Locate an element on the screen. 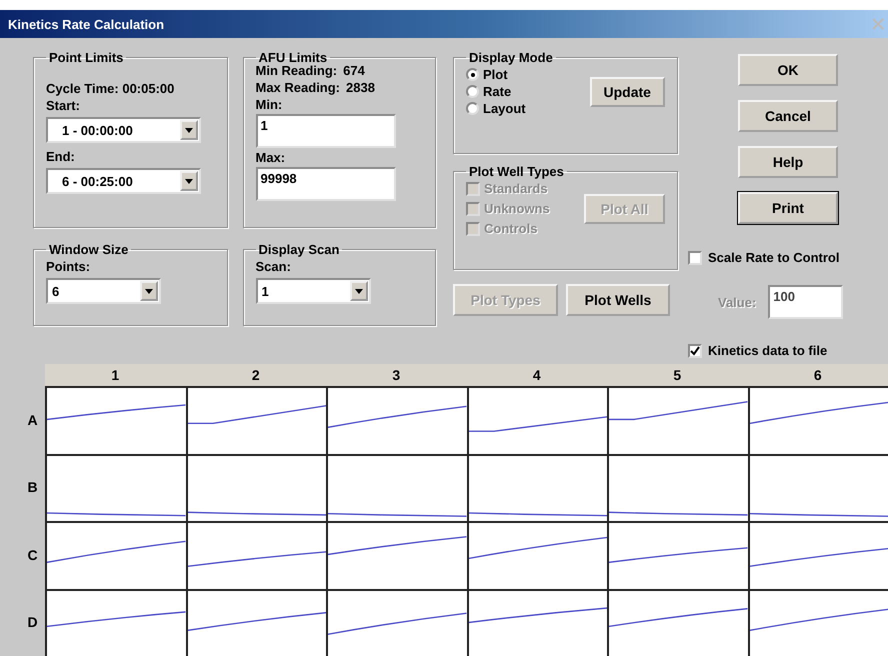 The height and width of the screenshot is (656, 888). field-label: Value: is located at coordinates (737, 302).